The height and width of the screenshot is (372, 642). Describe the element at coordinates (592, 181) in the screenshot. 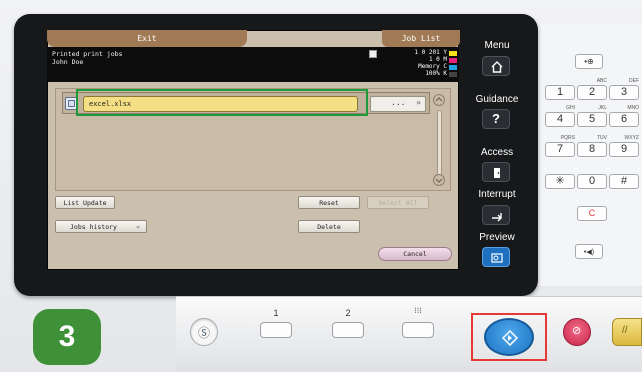

I see `key-0: 0` at that location.